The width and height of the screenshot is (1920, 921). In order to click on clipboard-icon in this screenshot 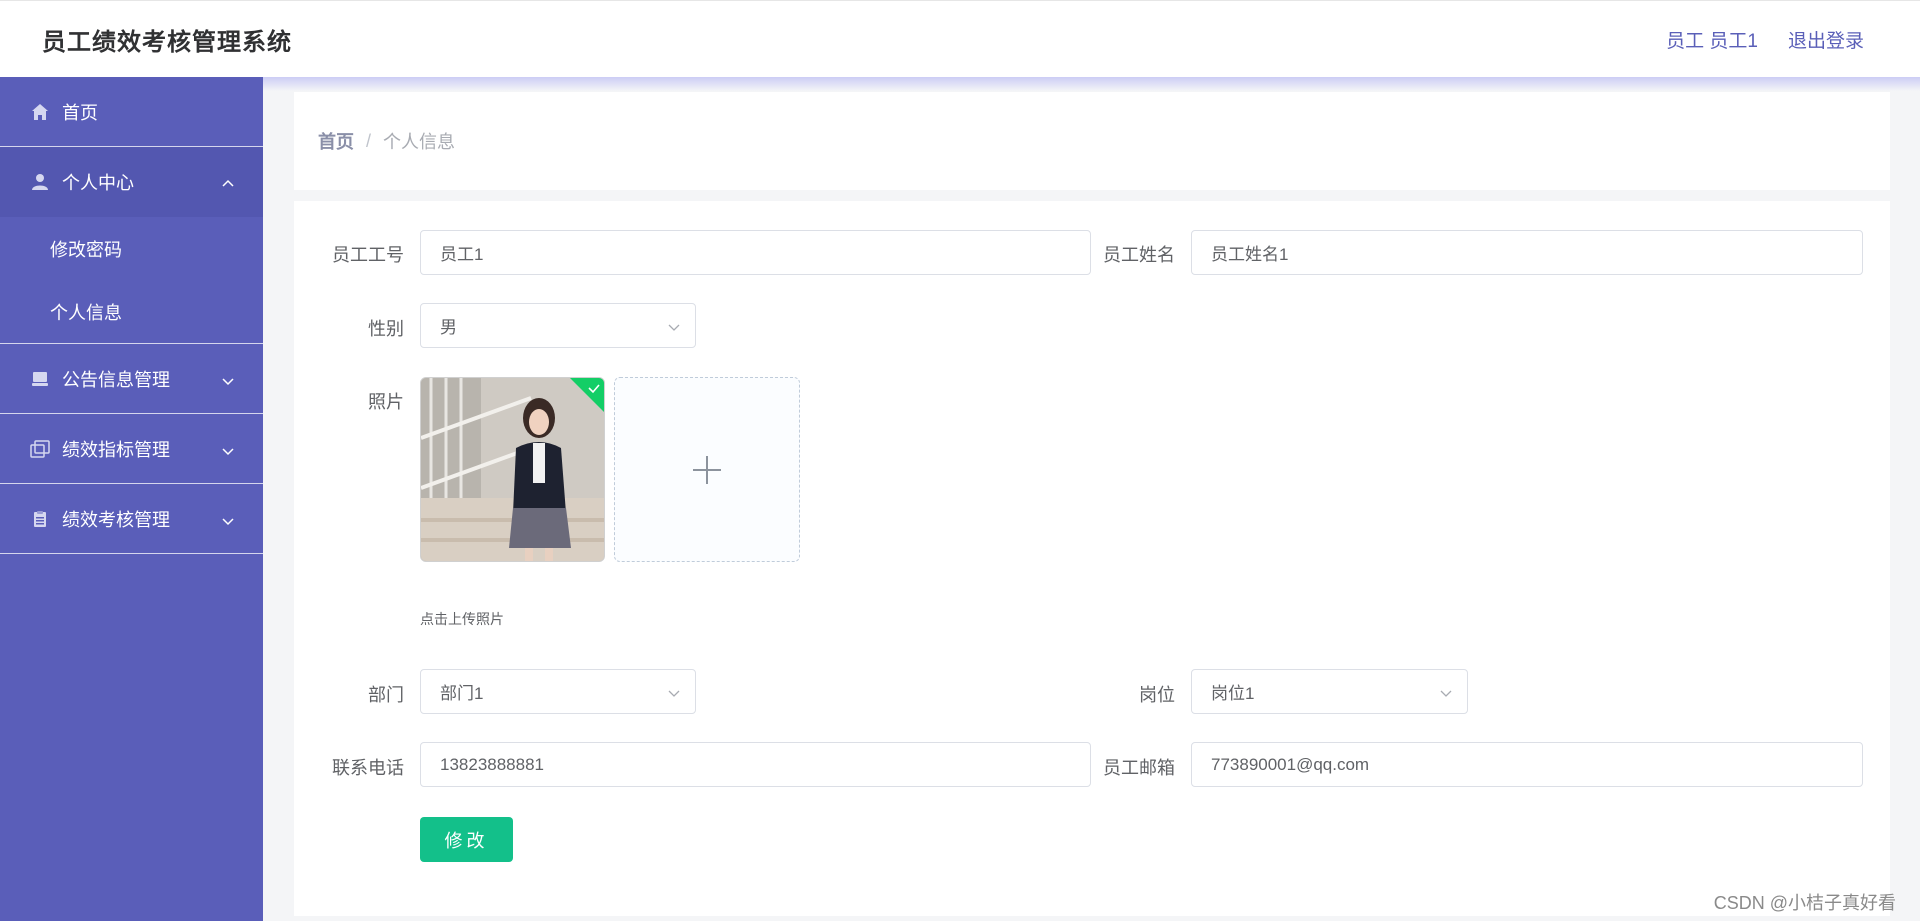, I will do `click(40, 519)`.